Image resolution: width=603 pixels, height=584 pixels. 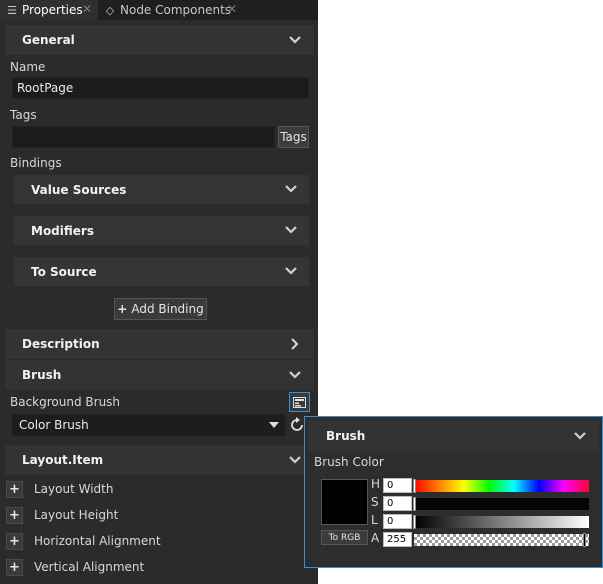 What do you see at coordinates (65, 402) in the screenshot?
I see `background-brush-label: Background Brush` at bounding box center [65, 402].